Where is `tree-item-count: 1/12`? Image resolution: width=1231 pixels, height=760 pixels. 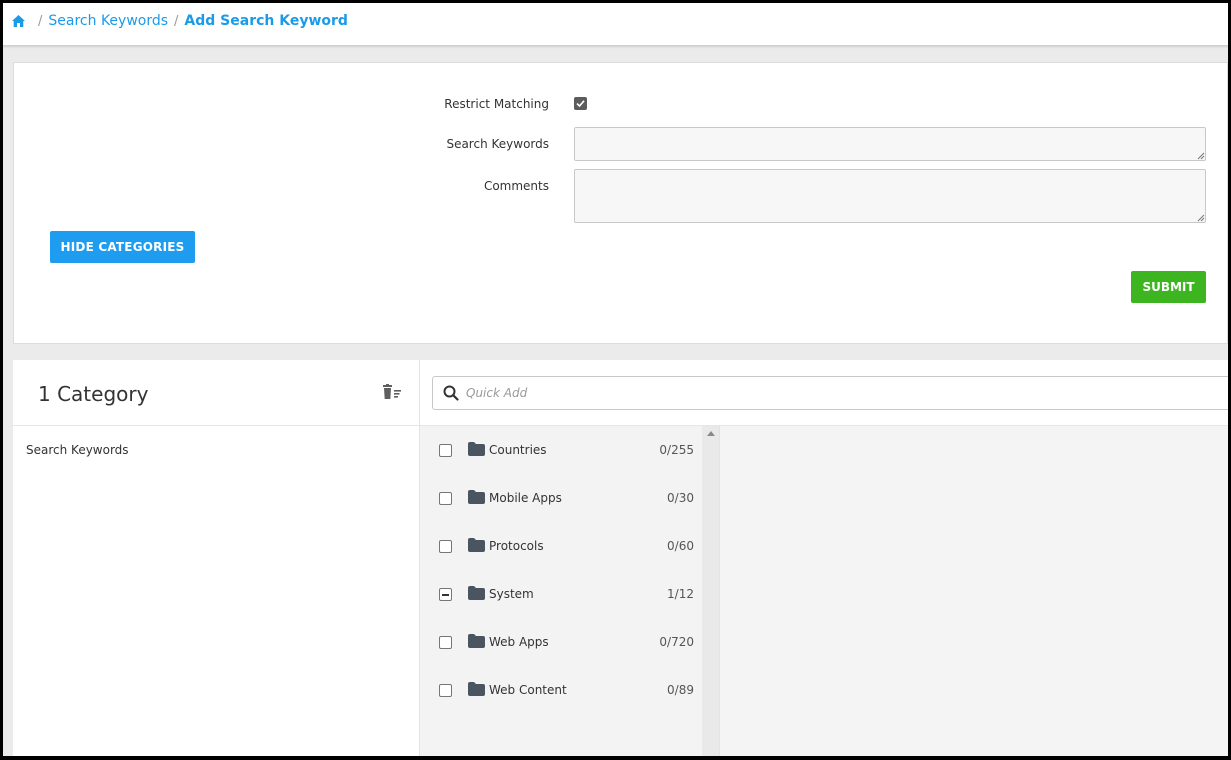 tree-item-count: 1/12 is located at coordinates (680, 594).